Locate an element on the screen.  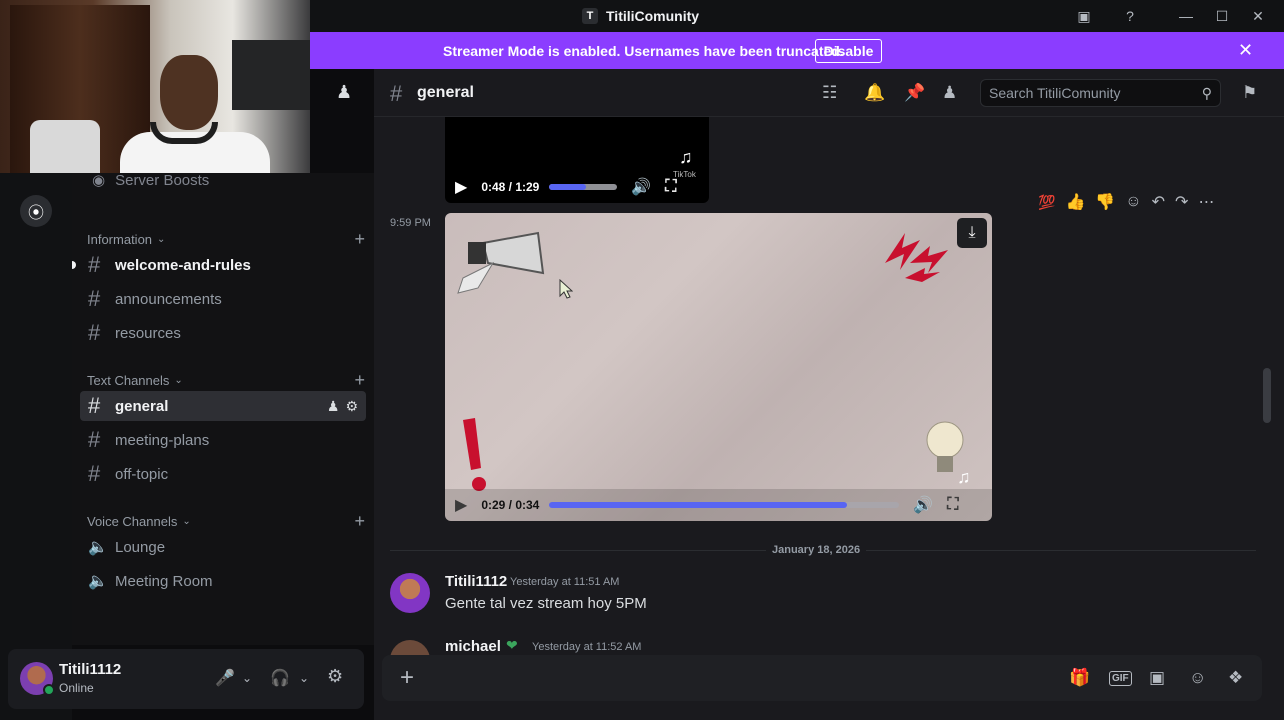
add-reaction-icon: ☺ is located at coordinates (1133, 202).